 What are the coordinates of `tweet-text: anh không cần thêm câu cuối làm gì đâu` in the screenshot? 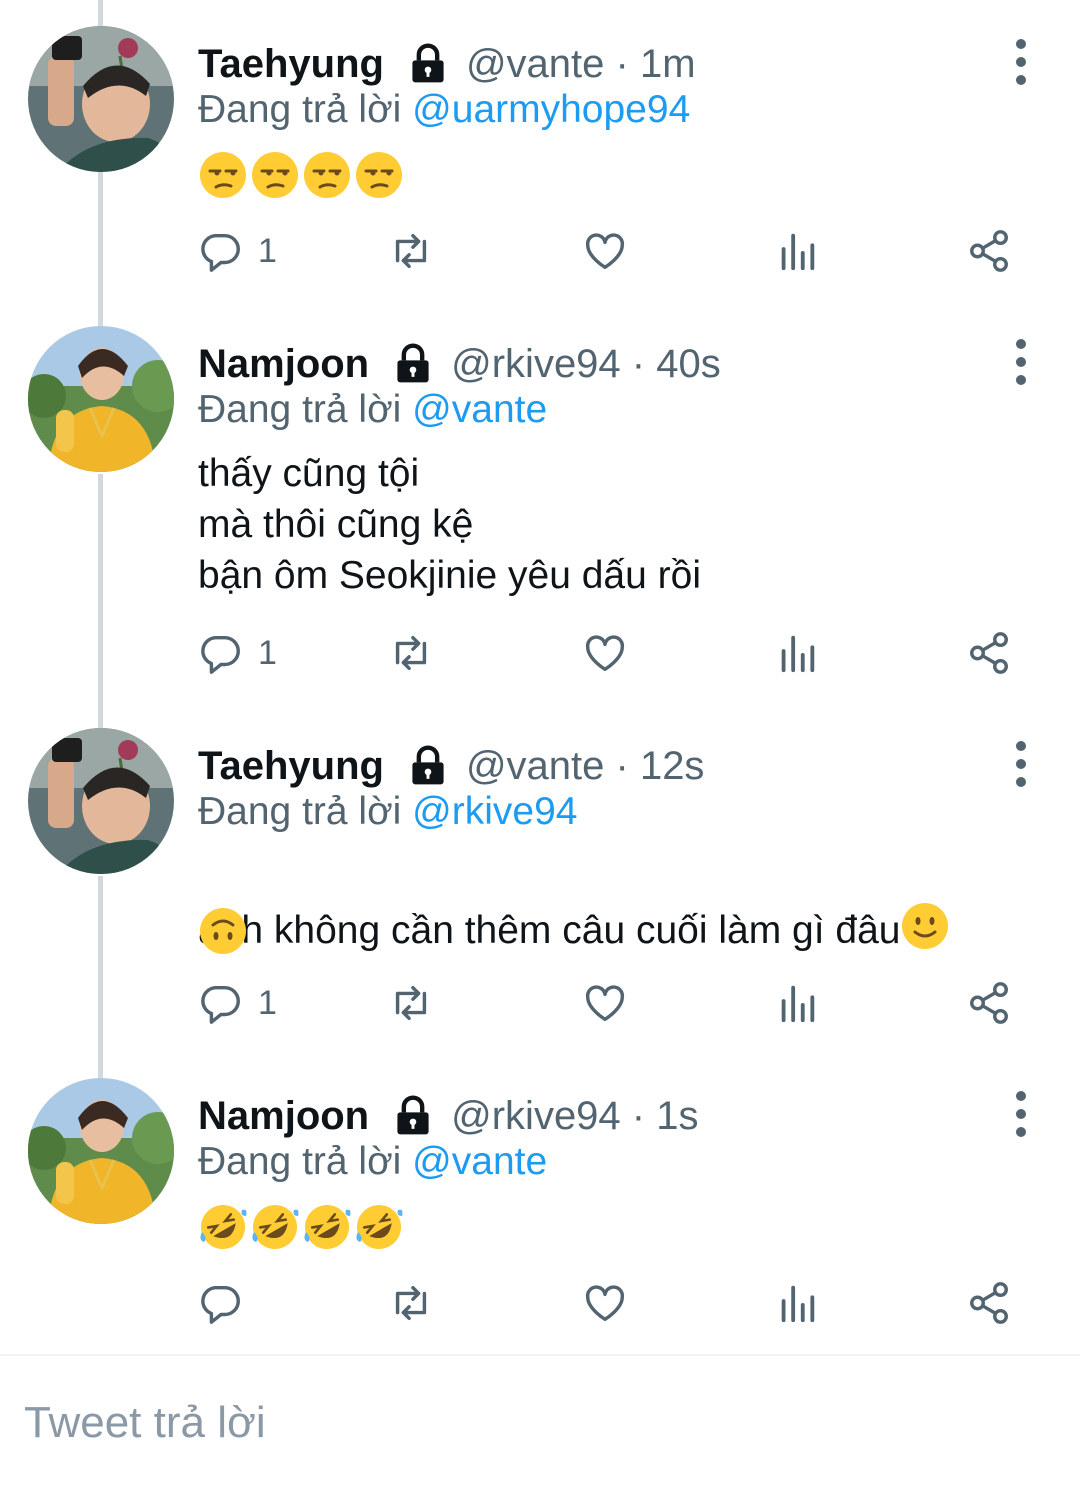 It's located at (549, 930).